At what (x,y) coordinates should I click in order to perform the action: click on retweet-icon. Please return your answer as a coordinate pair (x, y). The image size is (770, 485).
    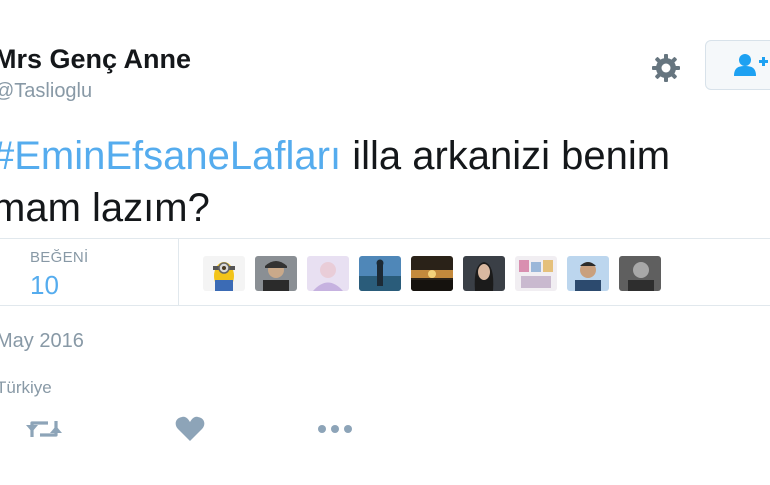
    Looking at the image, I should click on (44, 429).